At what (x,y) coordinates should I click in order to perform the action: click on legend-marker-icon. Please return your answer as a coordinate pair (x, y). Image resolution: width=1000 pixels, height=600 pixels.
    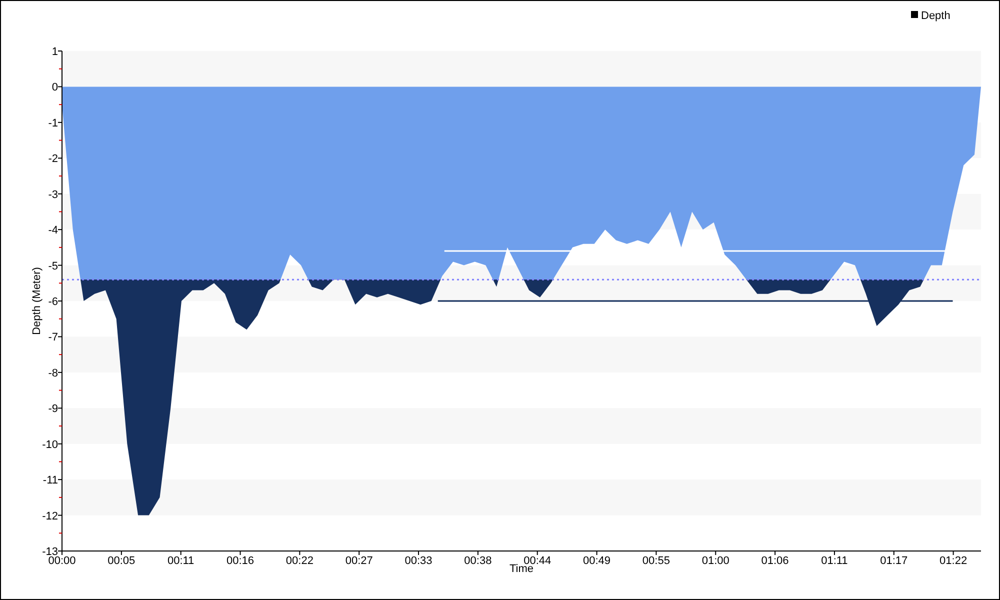
    Looking at the image, I should click on (914, 14).